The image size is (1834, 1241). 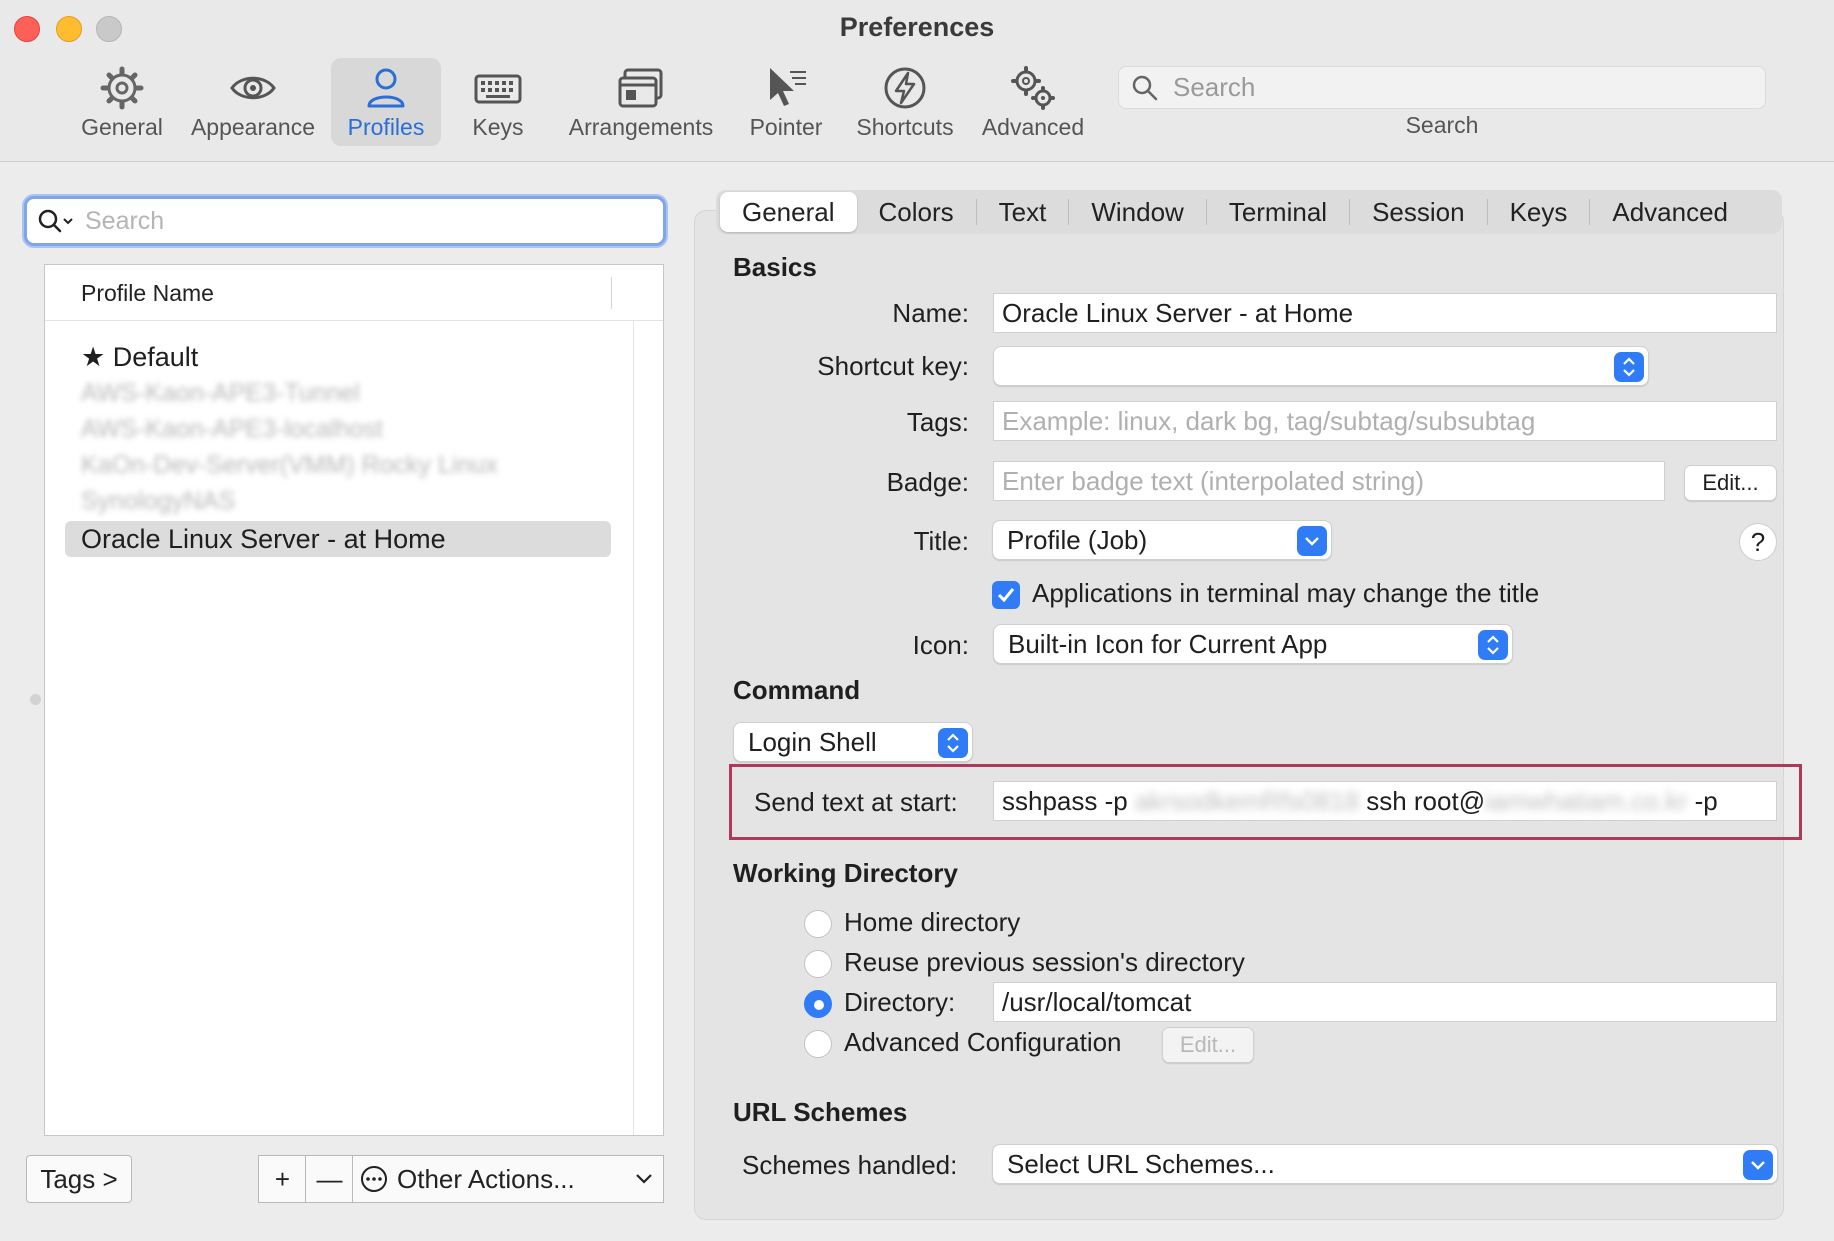 What do you see at coordinates (818, 1004) in the screenshot?
I see `radio-directory` at bounding box center [818, 1004].